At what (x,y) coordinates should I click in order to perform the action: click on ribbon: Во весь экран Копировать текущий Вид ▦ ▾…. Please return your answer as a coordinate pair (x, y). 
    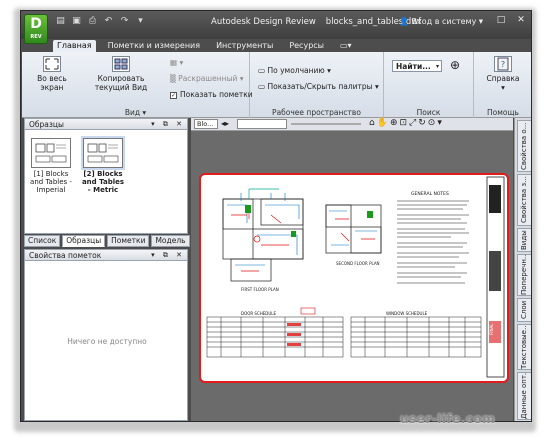
    Looking at the image, I should click on (276, 85).